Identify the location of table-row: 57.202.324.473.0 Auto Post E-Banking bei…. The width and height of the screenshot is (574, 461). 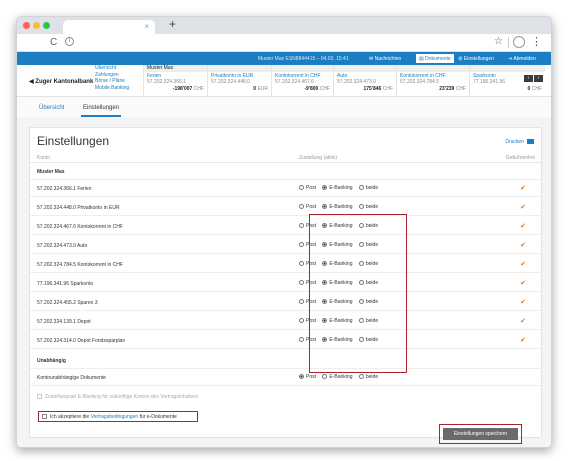
(286, 245).